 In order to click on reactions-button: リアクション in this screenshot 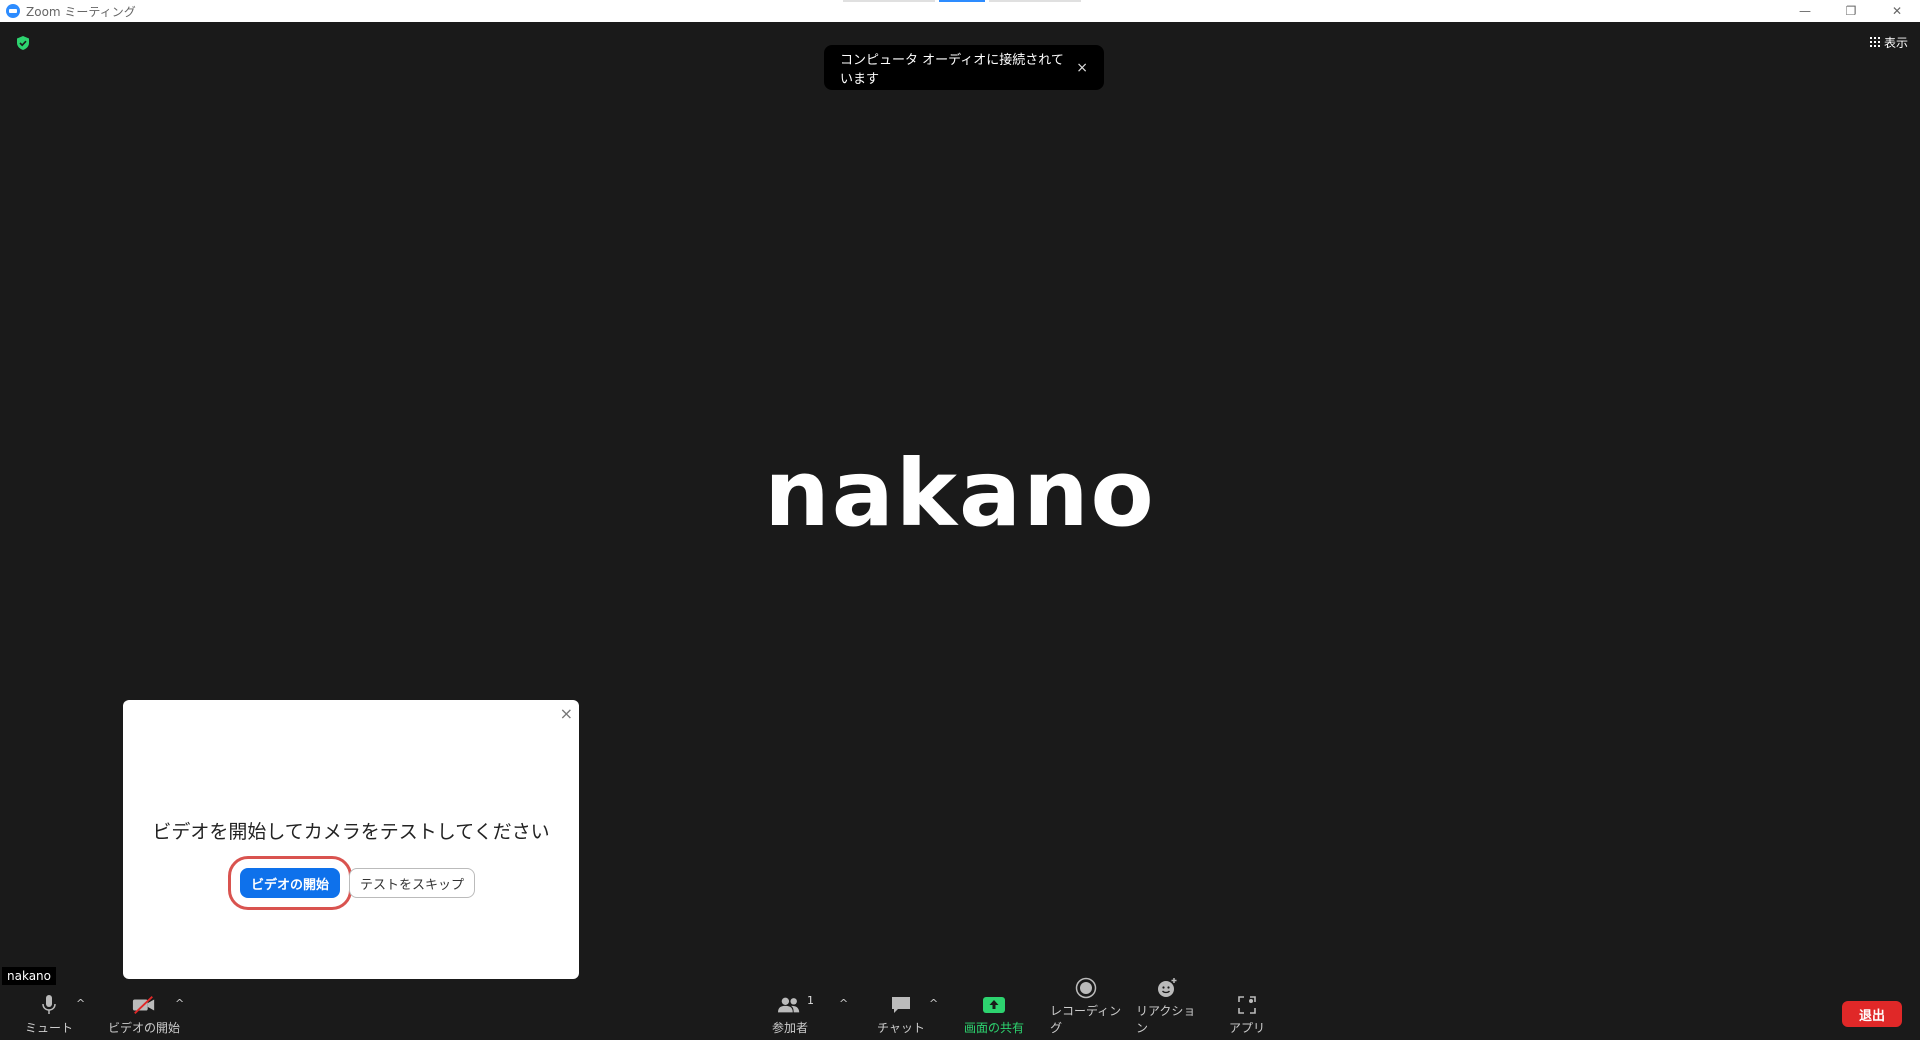, I will do `click(1167, 1009)`.